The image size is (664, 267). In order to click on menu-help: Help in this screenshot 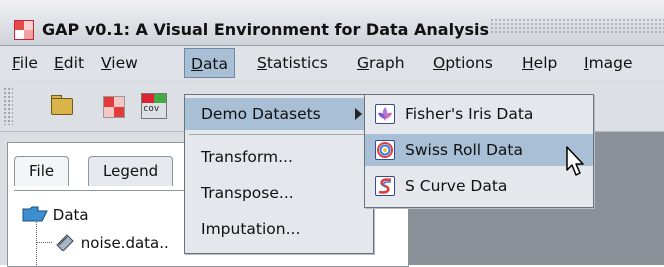, I will do `click(539, 63)`.